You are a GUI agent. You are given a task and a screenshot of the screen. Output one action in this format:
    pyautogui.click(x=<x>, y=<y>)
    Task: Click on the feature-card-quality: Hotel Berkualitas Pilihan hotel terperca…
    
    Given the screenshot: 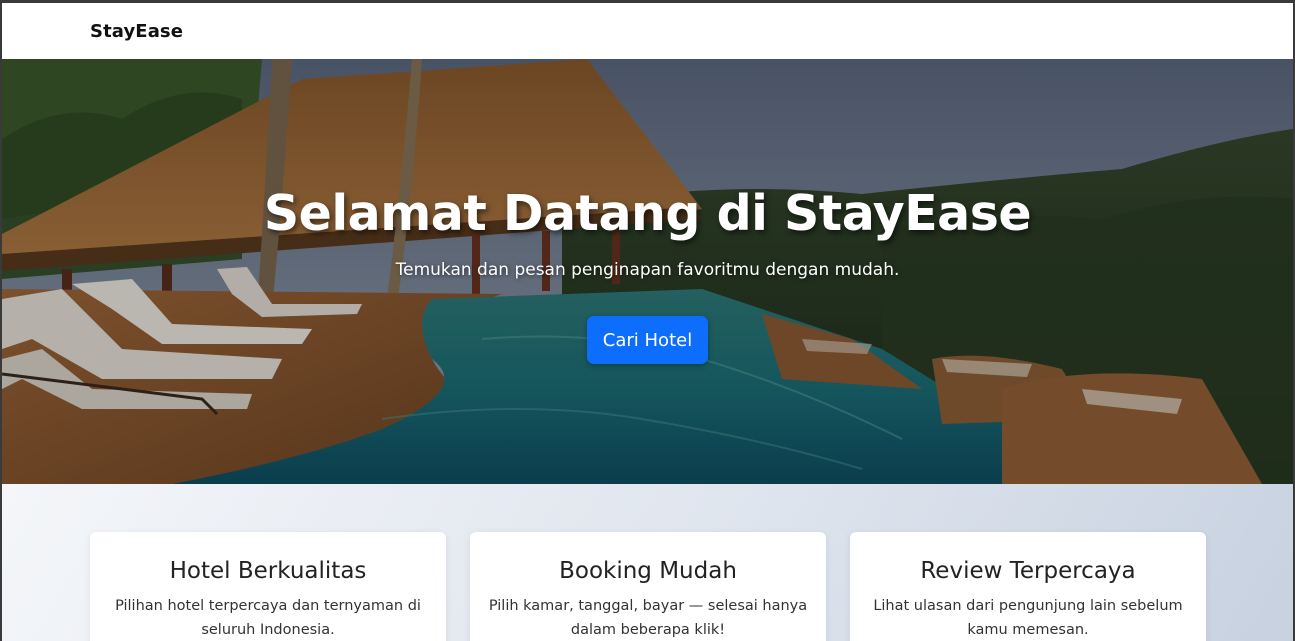 What is the action you would take?
    pyautogui.click(x=268, y=586)
    